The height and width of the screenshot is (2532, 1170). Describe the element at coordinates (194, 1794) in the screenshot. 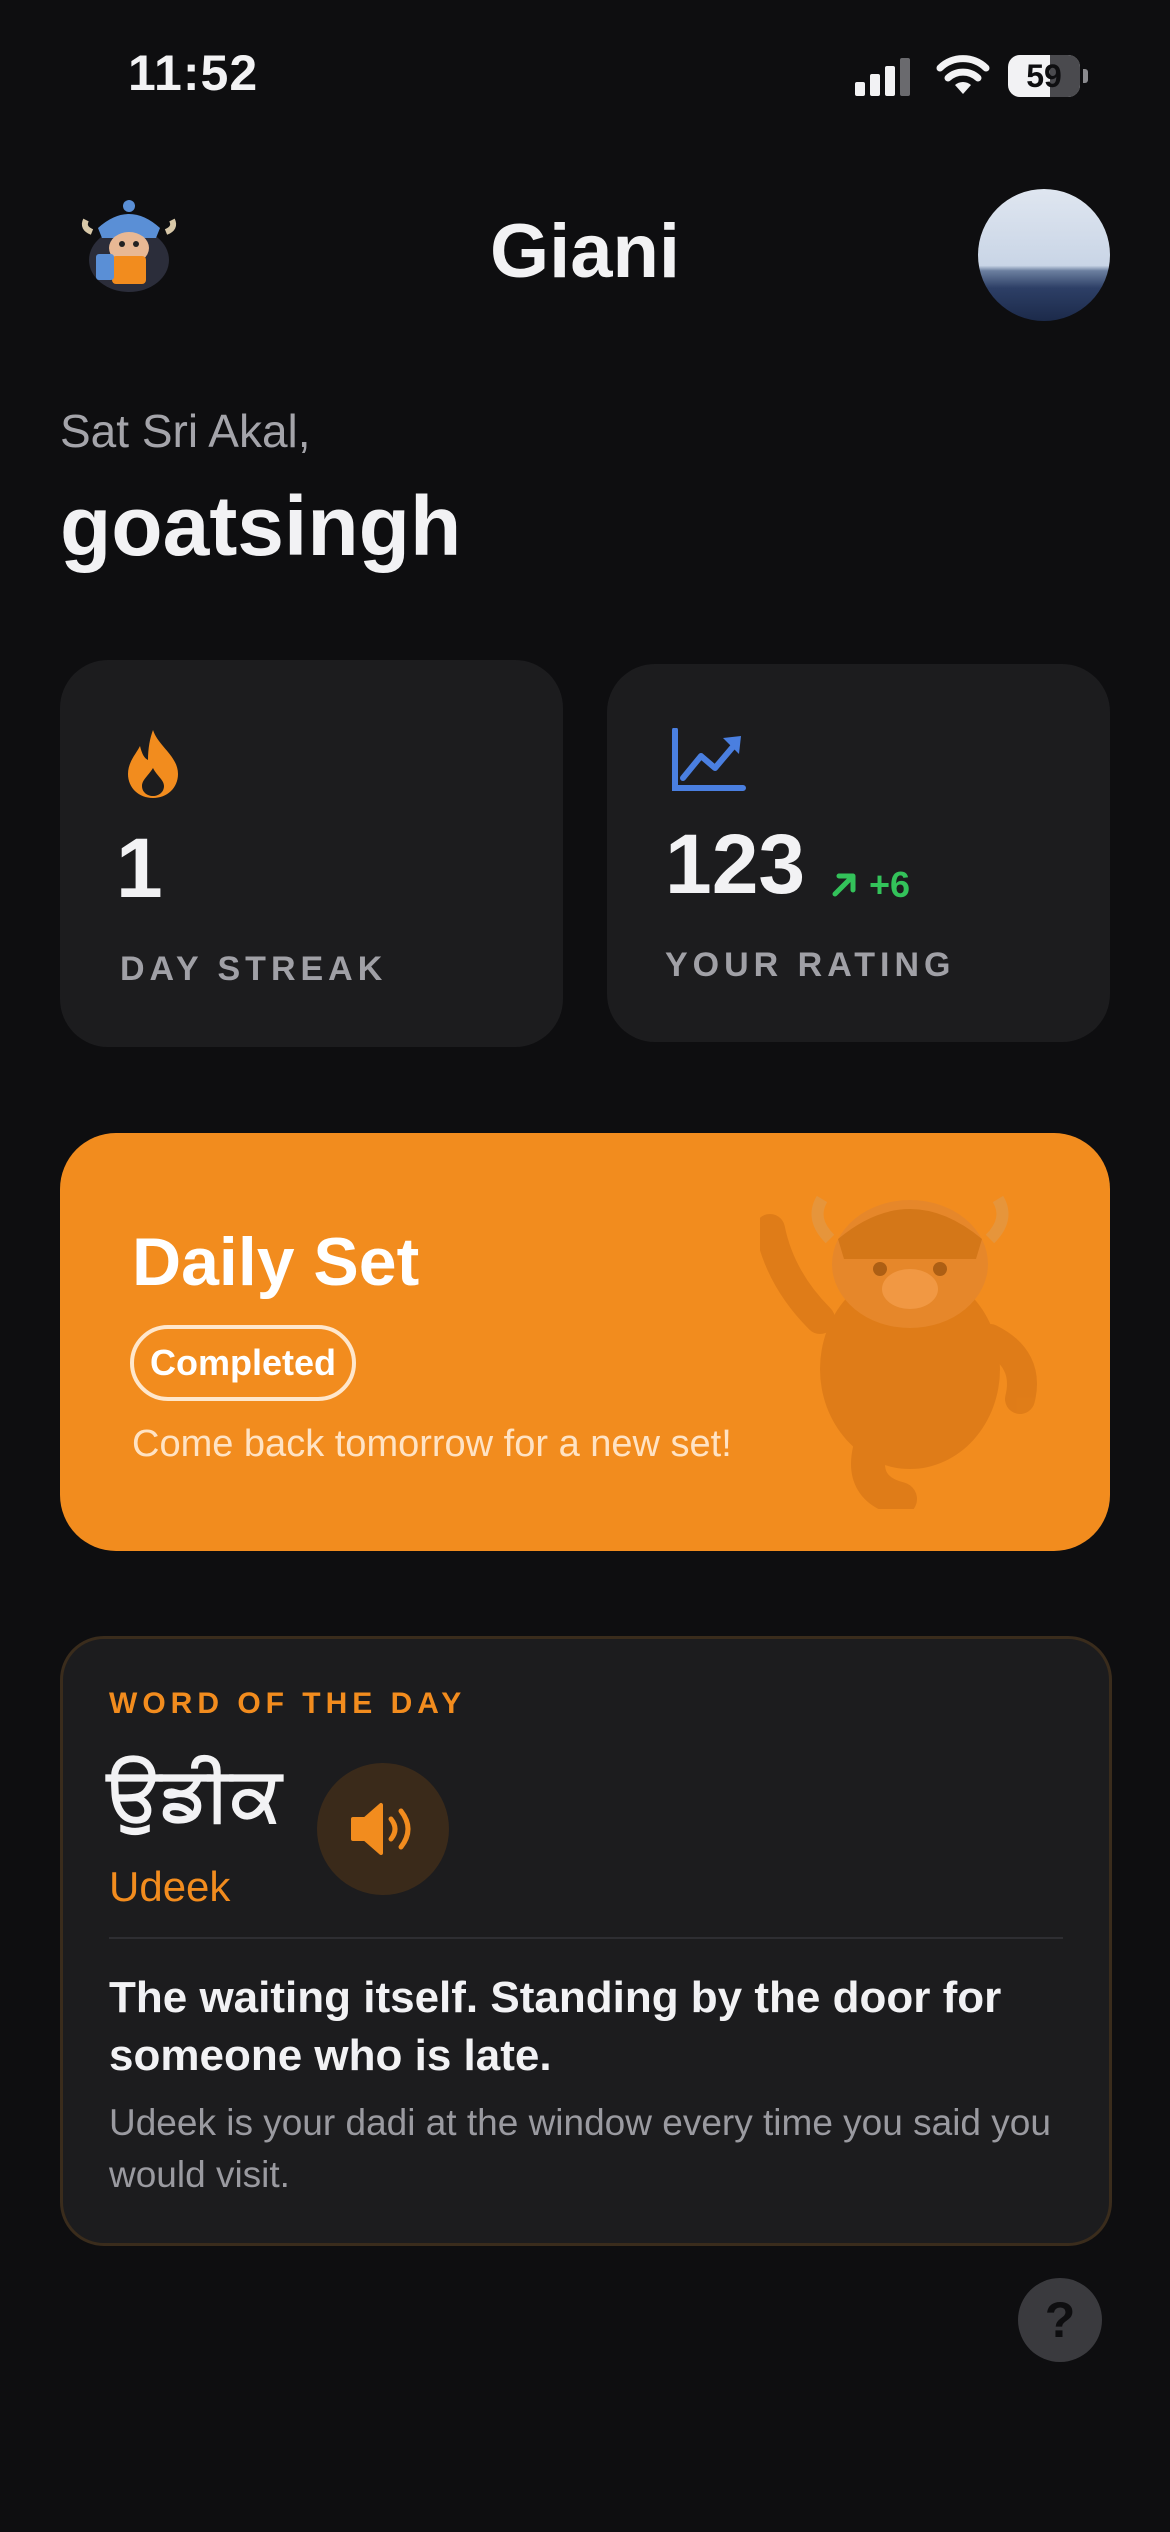

I see `word-gurmukhi: ਉਡੀਕ` at that location.